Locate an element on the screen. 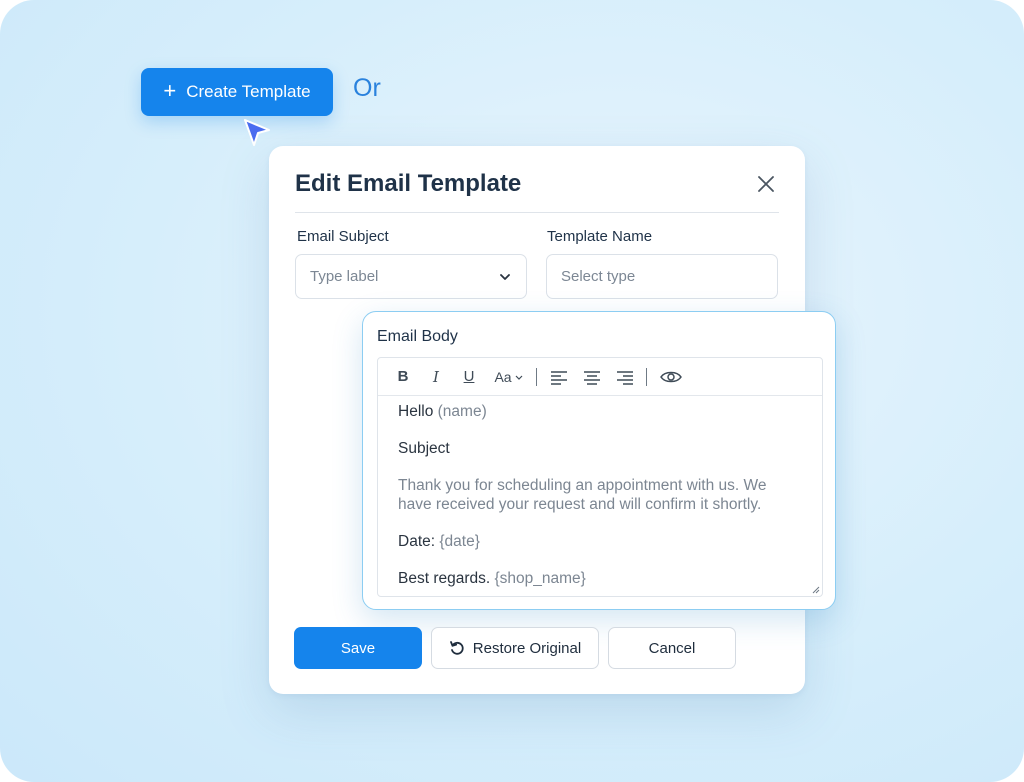 The width and height of the screenshot is (1024, 782). font-size-label: Aa is located at coordinates (503, 376).